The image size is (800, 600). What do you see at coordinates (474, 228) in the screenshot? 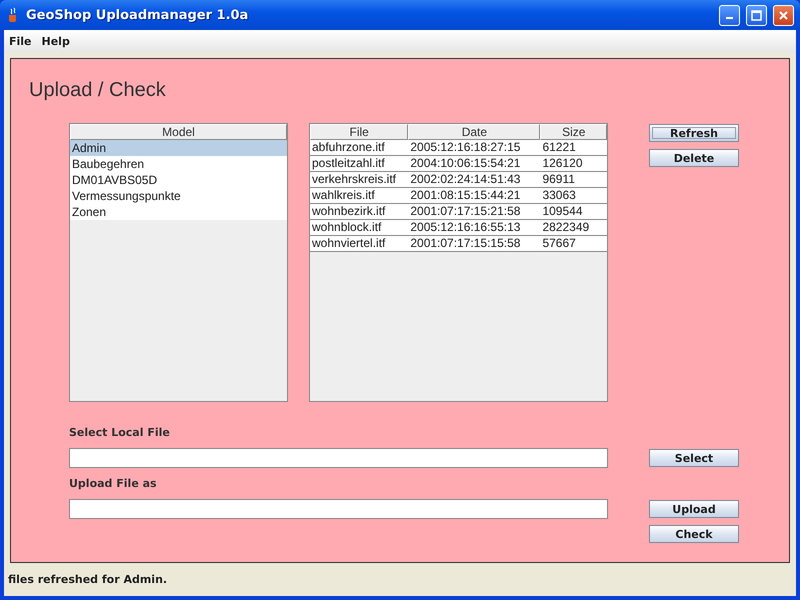
I see `table-cell: 2005:12:16:16:55:13` at bounding box center [474, 228].